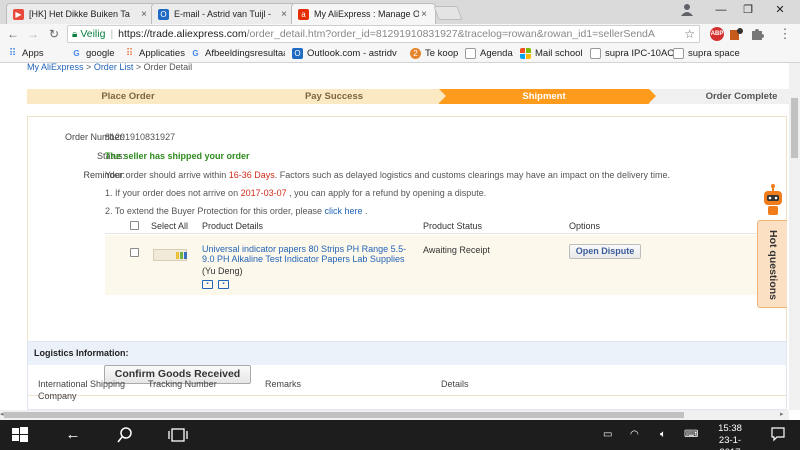  Describe the element at coordinates (736, 34) in the screenshot. I see `extension-icon` at that location.